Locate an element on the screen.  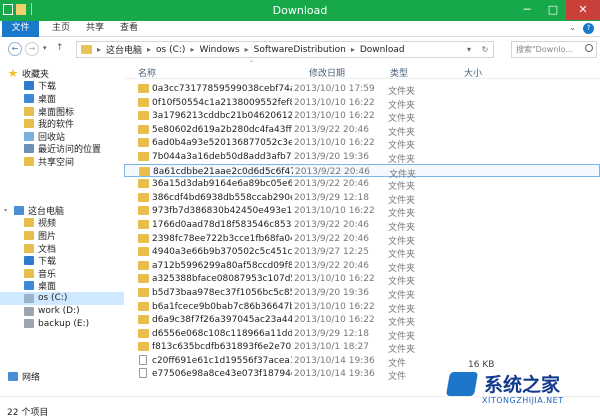
column-headers: ⌃ 名称 修改日期 类型 大小 is located at coordinates (362, 69).